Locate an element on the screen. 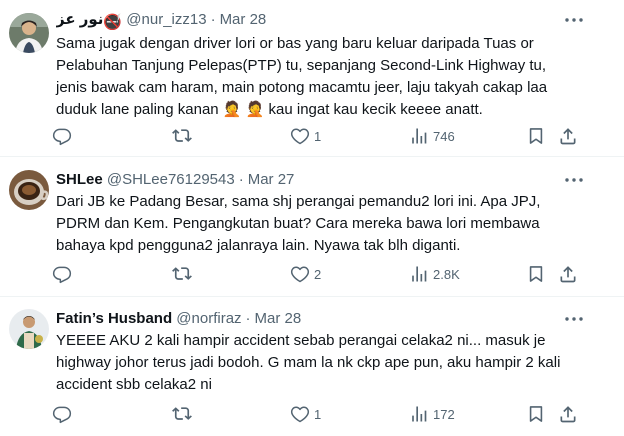 The height and width of the screenshot is (436, 624). tweet-text-segment: kau ingat kau kecik keeee anatt. is located at coordinates (375, 109).